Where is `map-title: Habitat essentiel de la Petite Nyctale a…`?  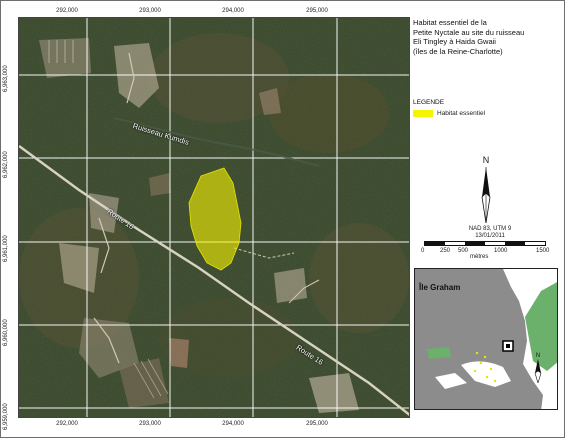 map-title: Habitat essentiel de la Petite Nyctale a… is located at coordinates (485, 37).